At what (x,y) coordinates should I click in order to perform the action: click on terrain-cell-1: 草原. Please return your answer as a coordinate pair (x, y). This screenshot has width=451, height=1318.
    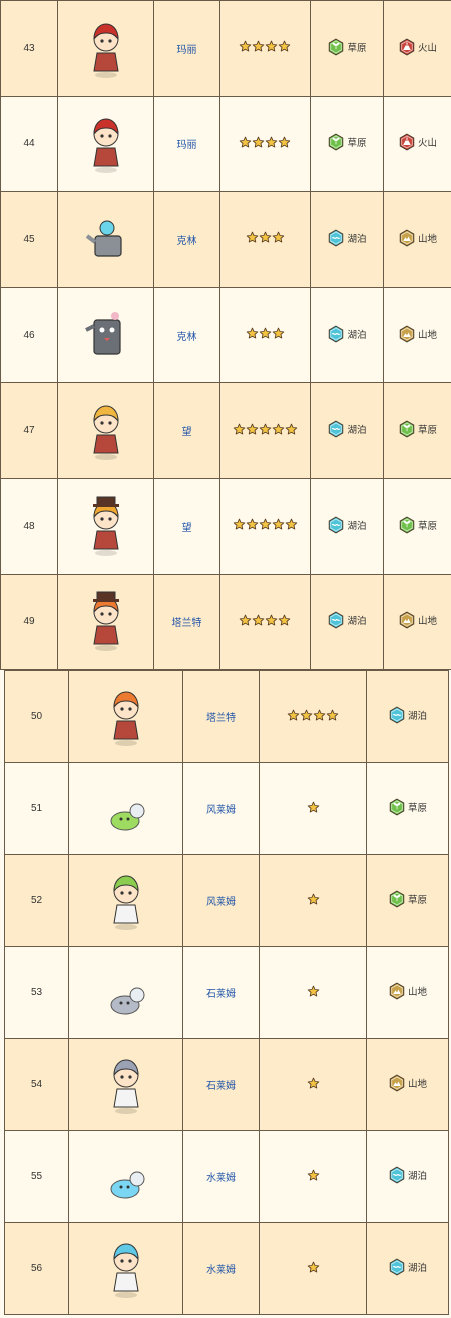
    Looking at the image, I should click on (347, 48).